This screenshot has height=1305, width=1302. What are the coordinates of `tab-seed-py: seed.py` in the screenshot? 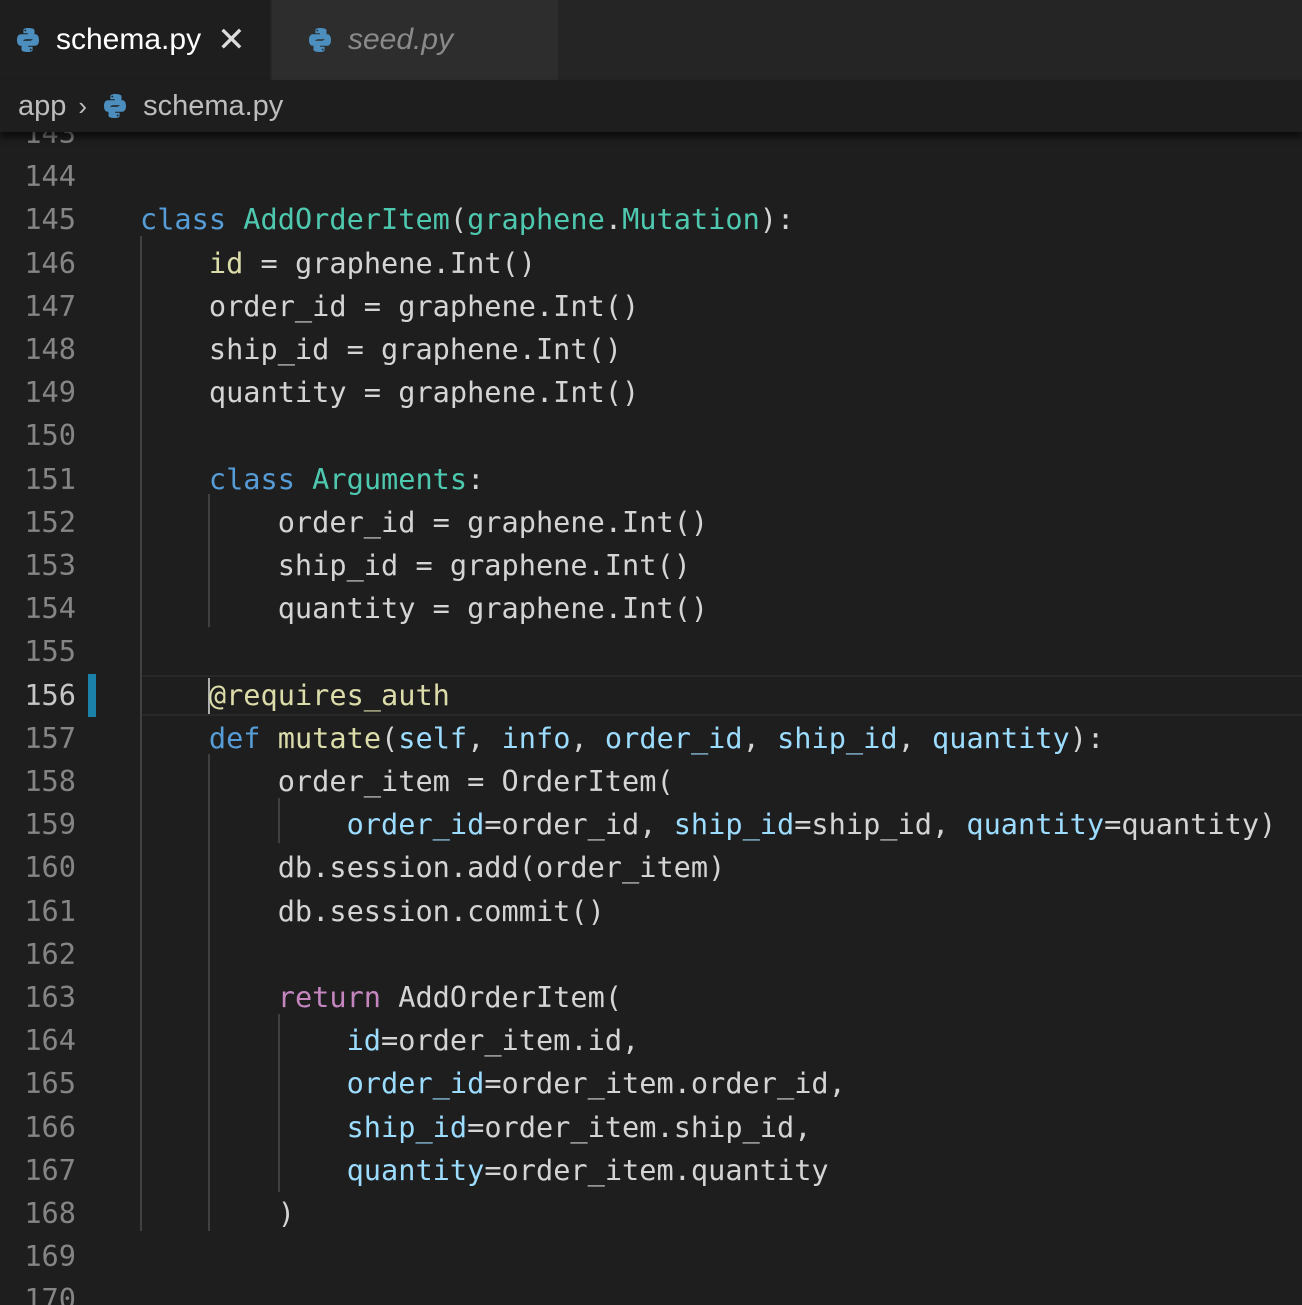 It's located at (415, 40).